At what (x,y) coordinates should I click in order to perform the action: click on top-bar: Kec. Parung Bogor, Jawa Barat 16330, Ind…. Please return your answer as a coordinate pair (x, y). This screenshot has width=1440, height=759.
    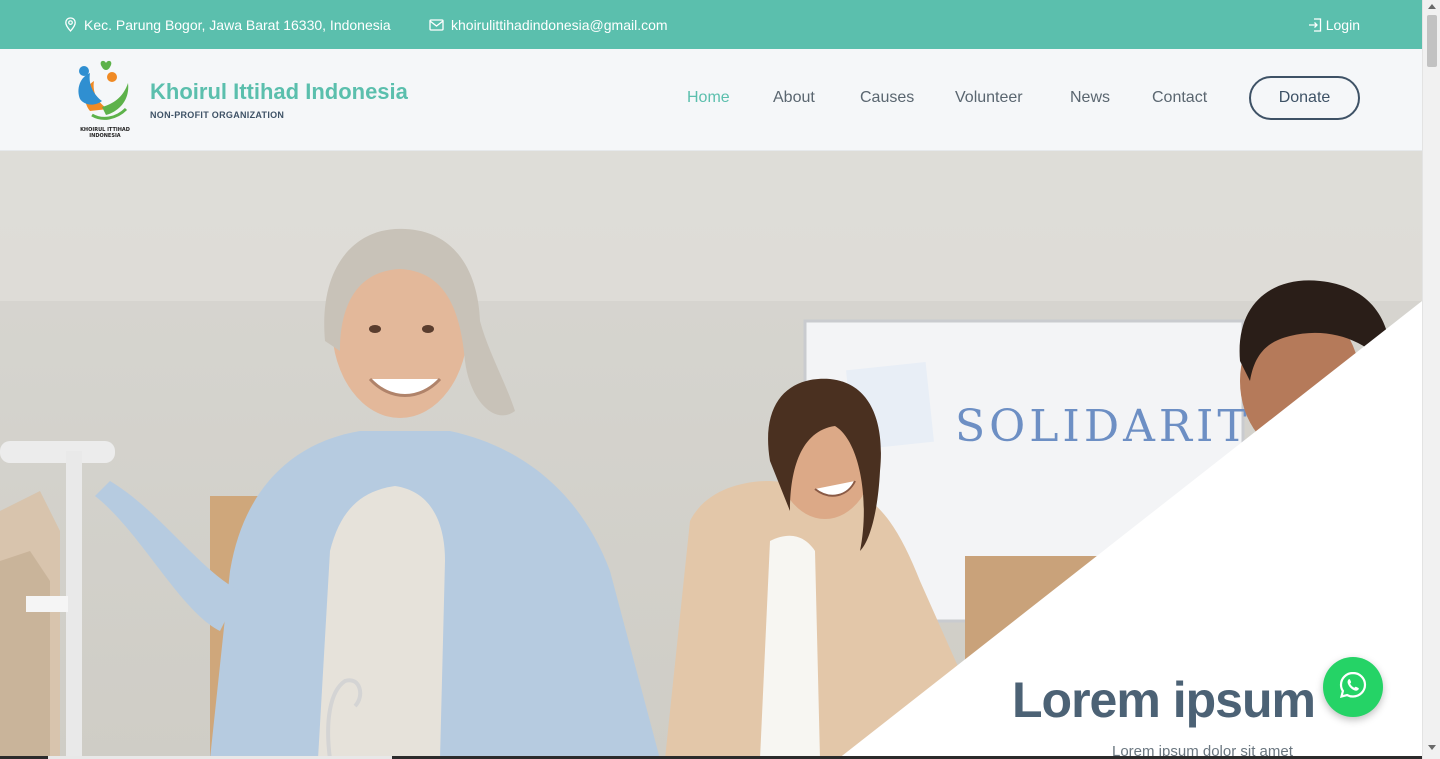
    Looking at the image, I should click on (711, 24).